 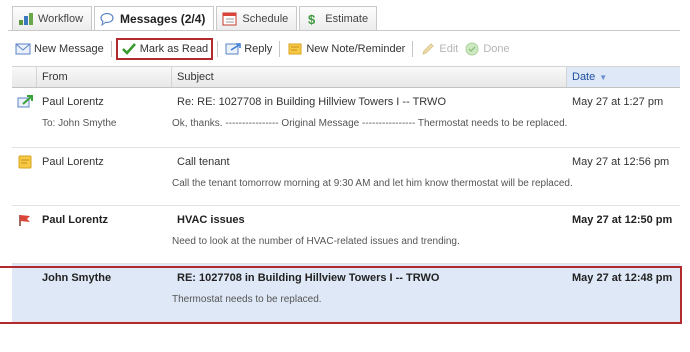 What do you see at coordinates (247, 299) in the screenshot?
I see `row-preview: Thermostat needs to be replaced.` at bounding box center [247, 299].